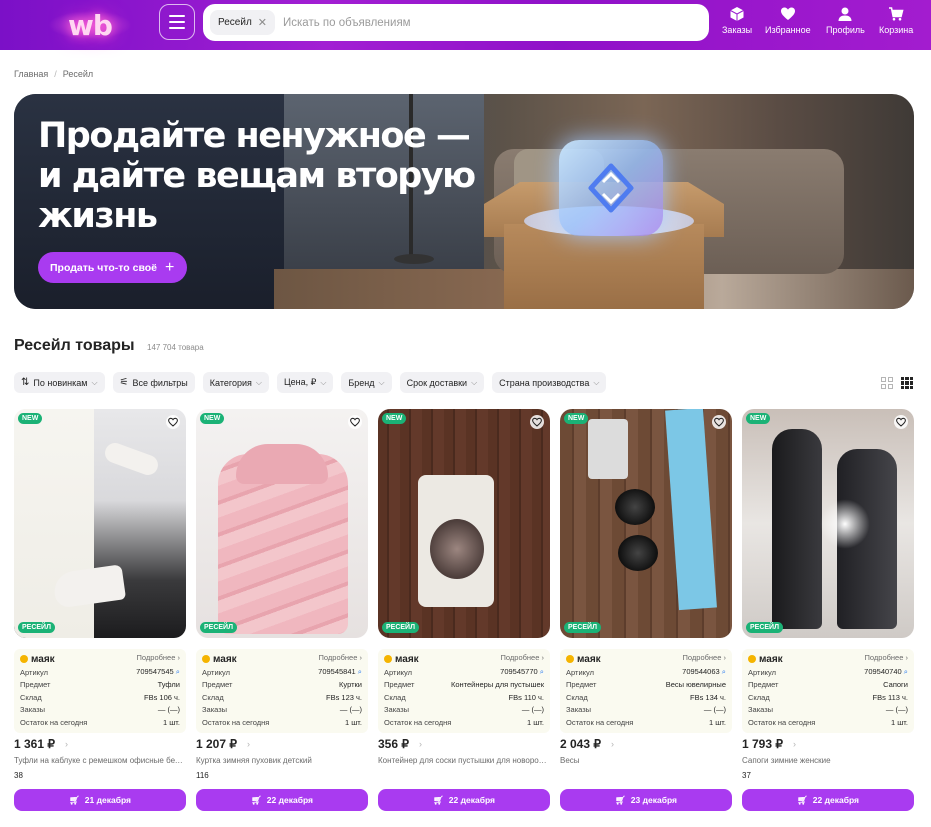  I want to click on country-filter: Страна производства ⌵, so click(549, 382).